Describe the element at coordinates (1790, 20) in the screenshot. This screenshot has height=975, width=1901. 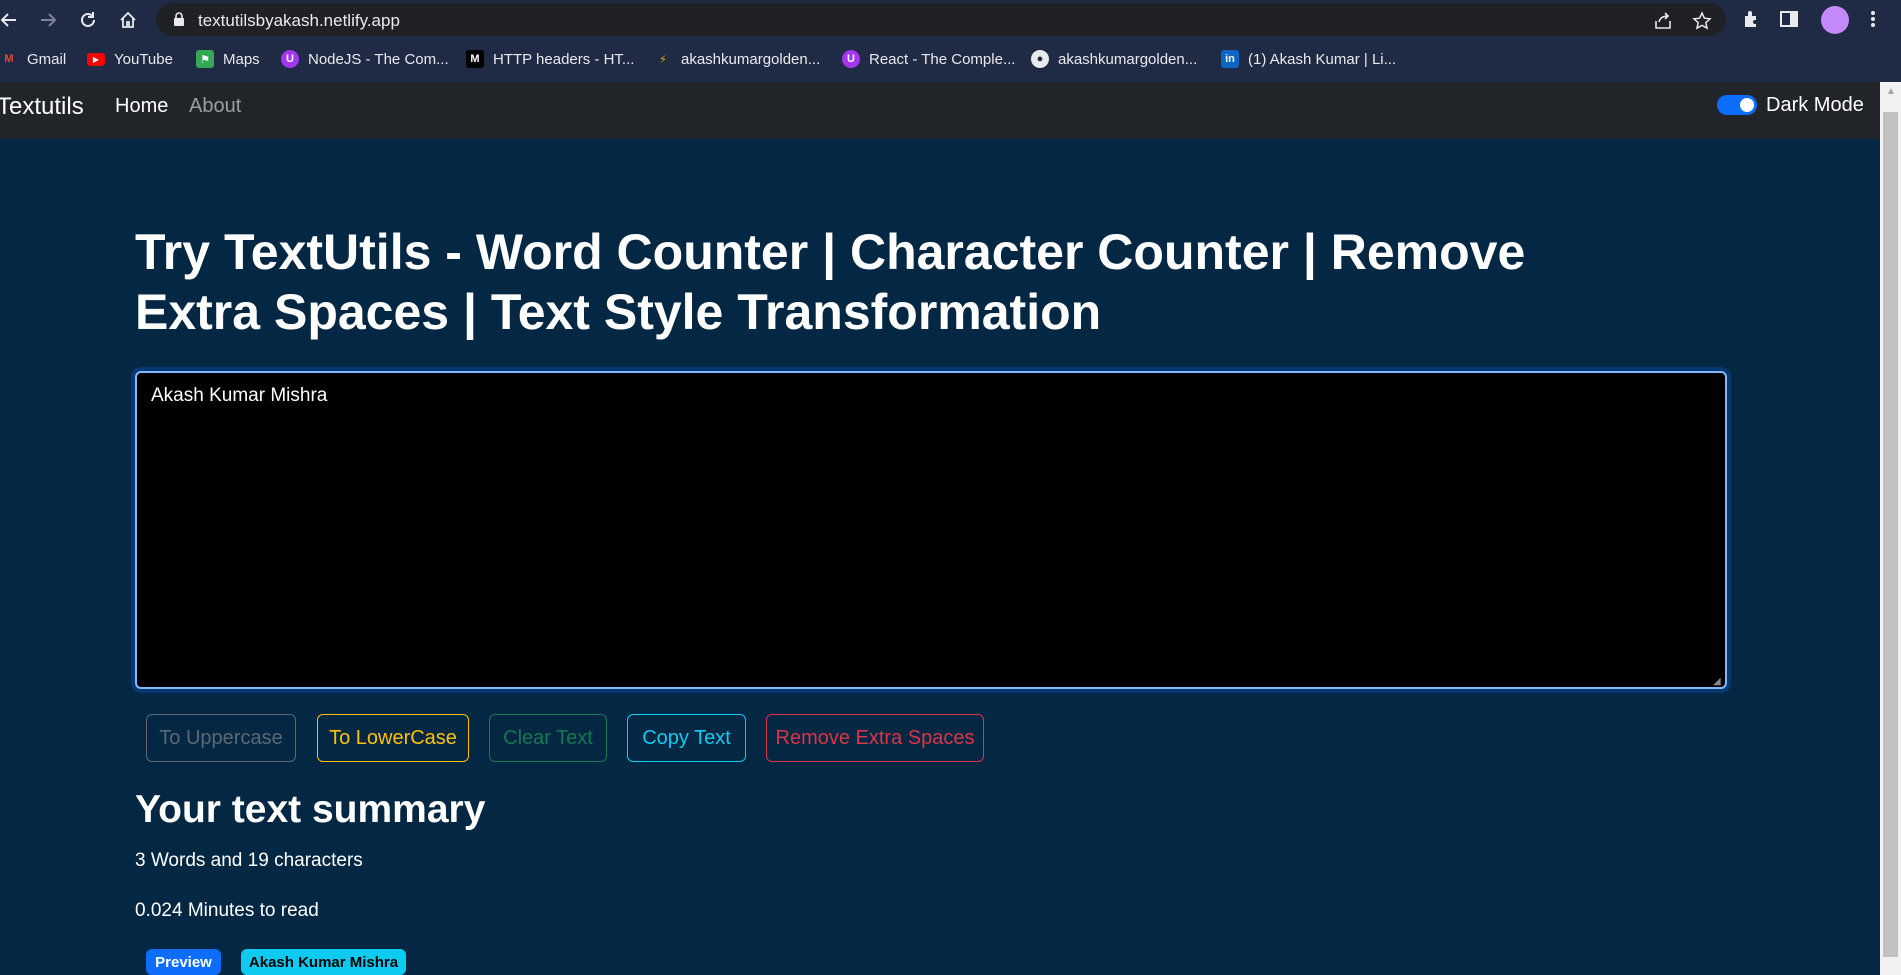
I see `side-panel-icon` at that location.